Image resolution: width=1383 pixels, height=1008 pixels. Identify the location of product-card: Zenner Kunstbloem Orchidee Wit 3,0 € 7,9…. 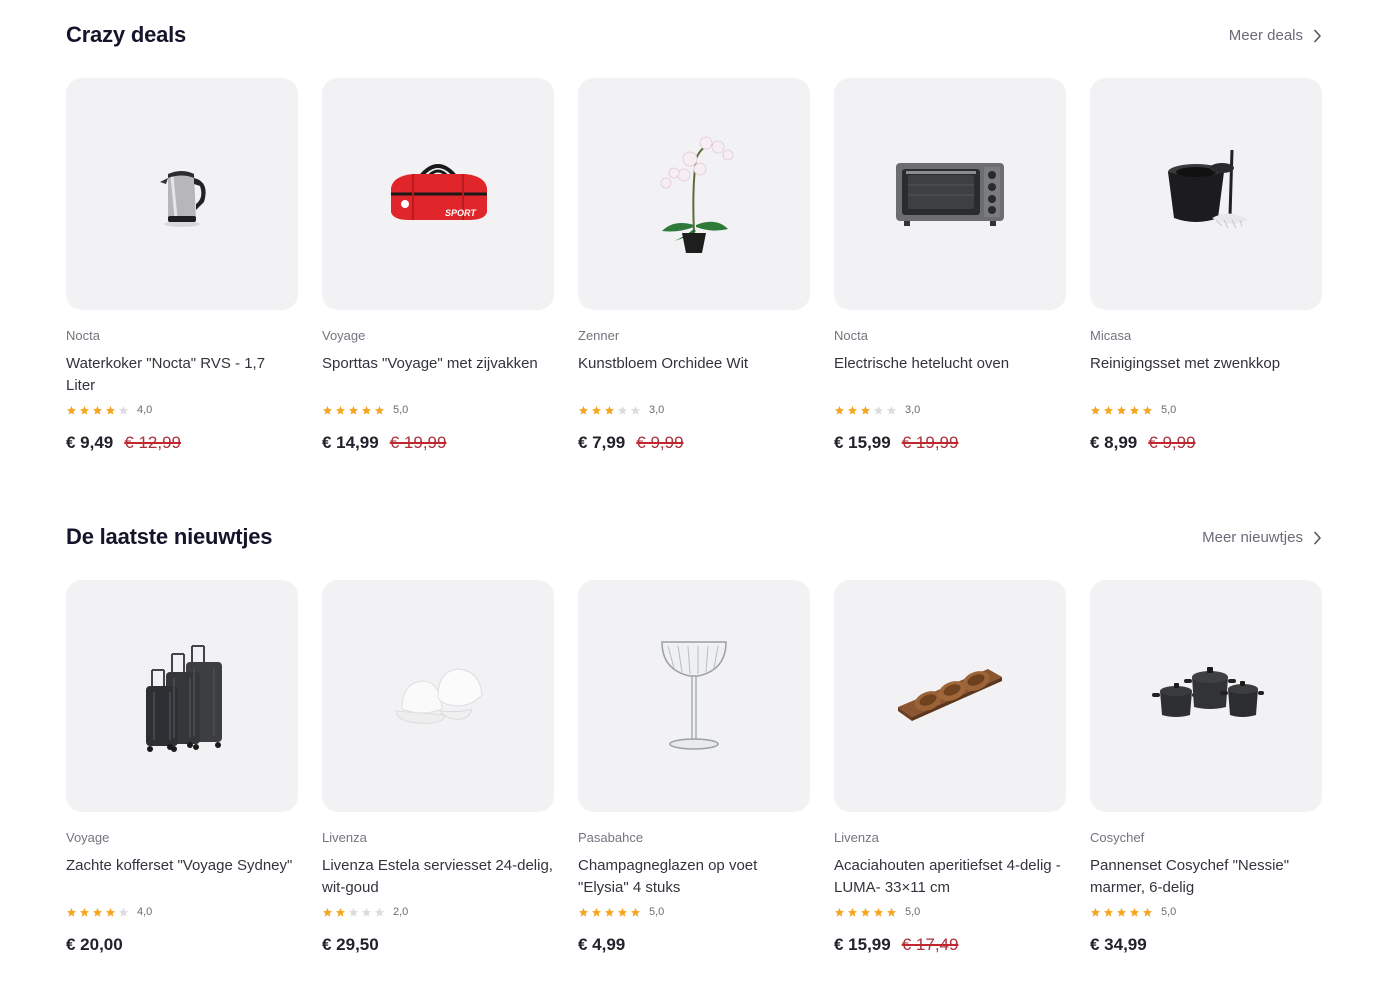
(694, 265).